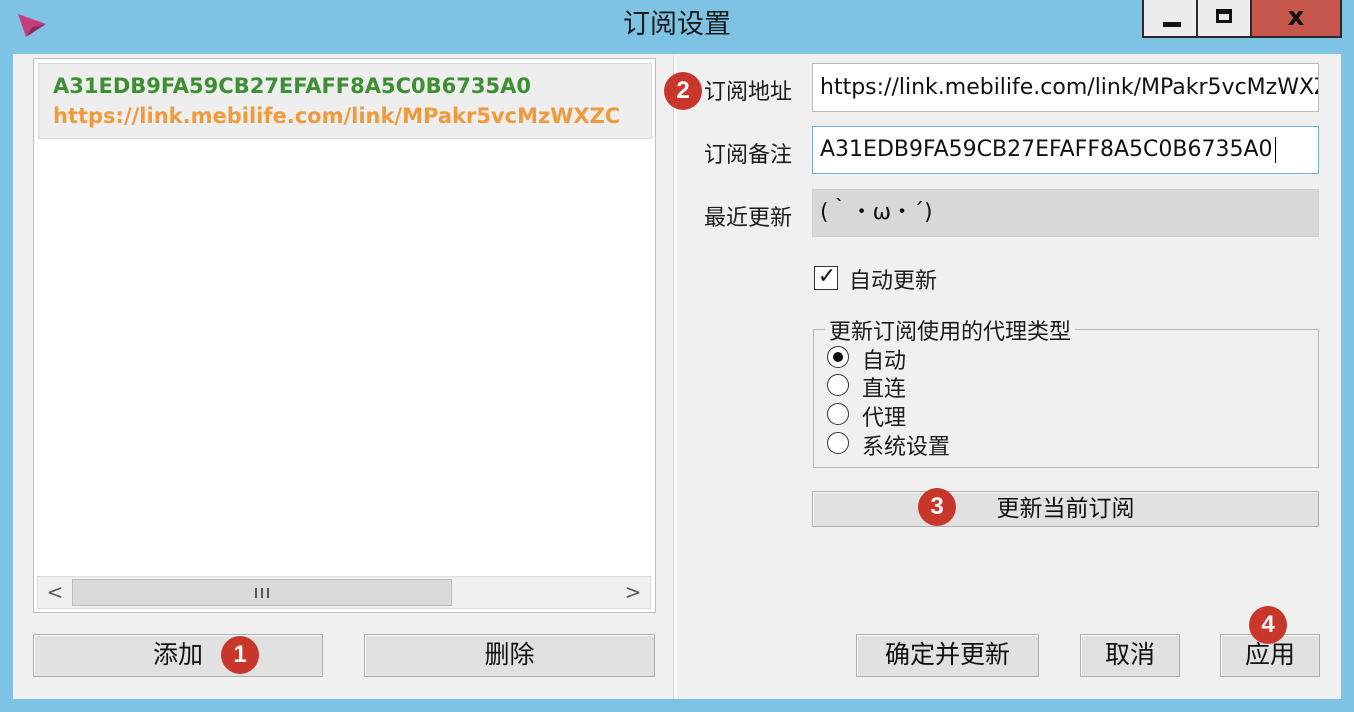  I want to click on scroll-left-icon: <, so click(55, 592).